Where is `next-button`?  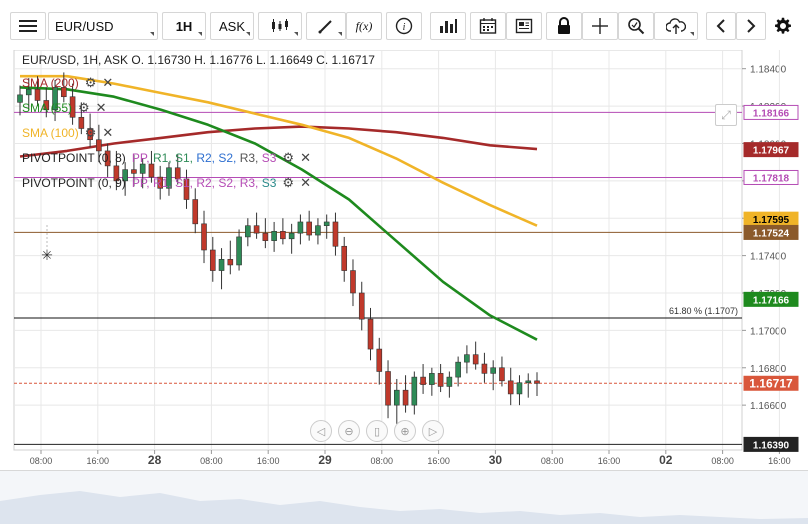 next-button is located at coordinates (751, 26).